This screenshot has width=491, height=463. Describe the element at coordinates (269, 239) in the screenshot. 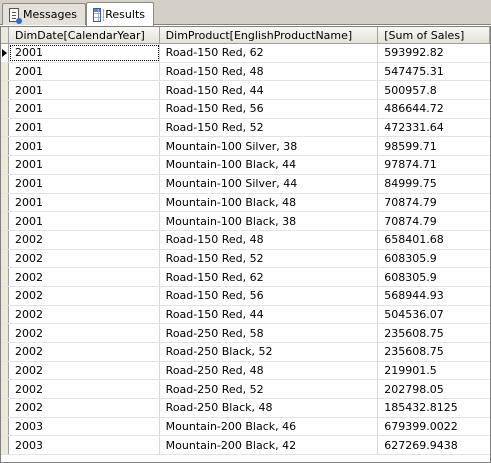

I see `cell-product-name: Road-150 Red, 48` at that location.